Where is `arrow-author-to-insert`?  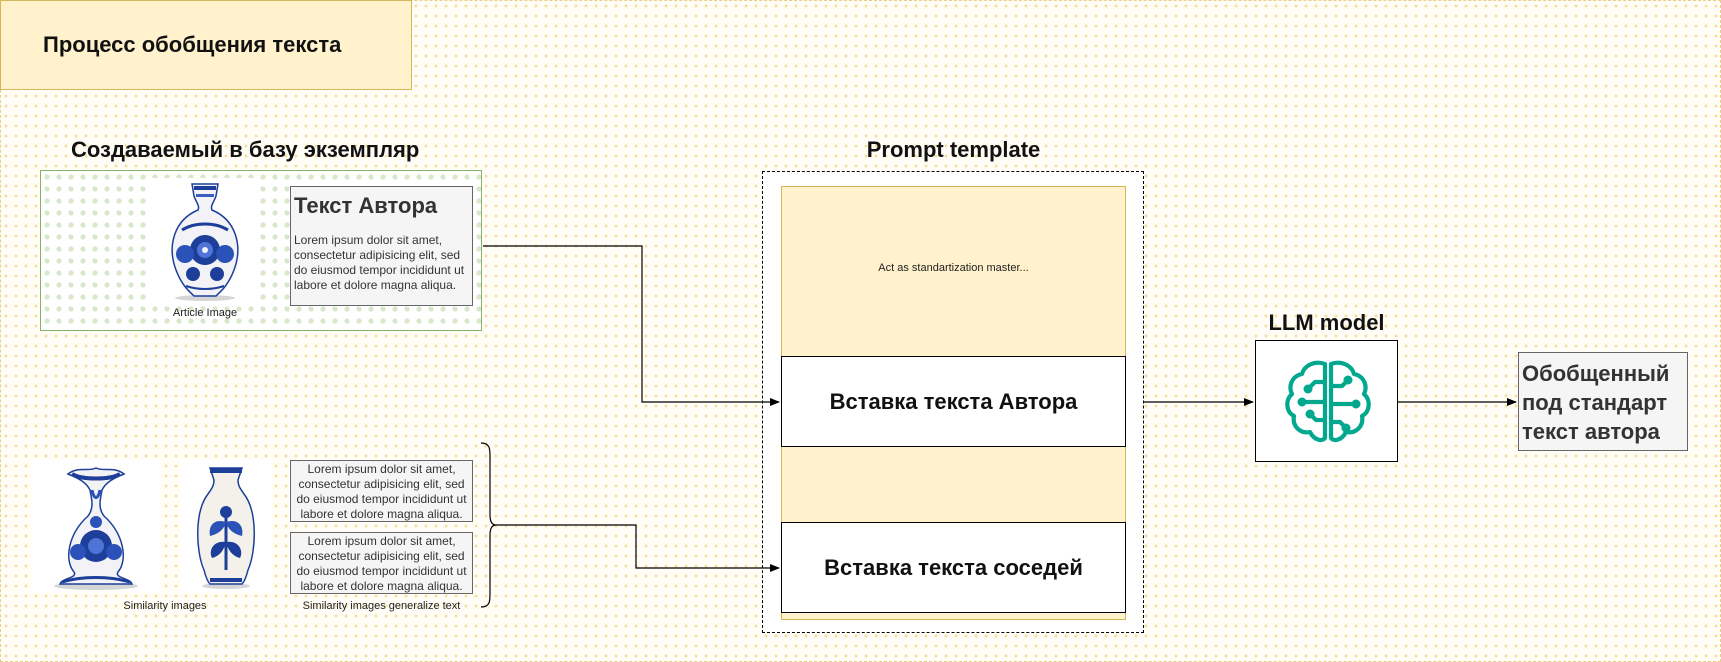 arrow-author-to-insert is located at coordinates (631, 325).